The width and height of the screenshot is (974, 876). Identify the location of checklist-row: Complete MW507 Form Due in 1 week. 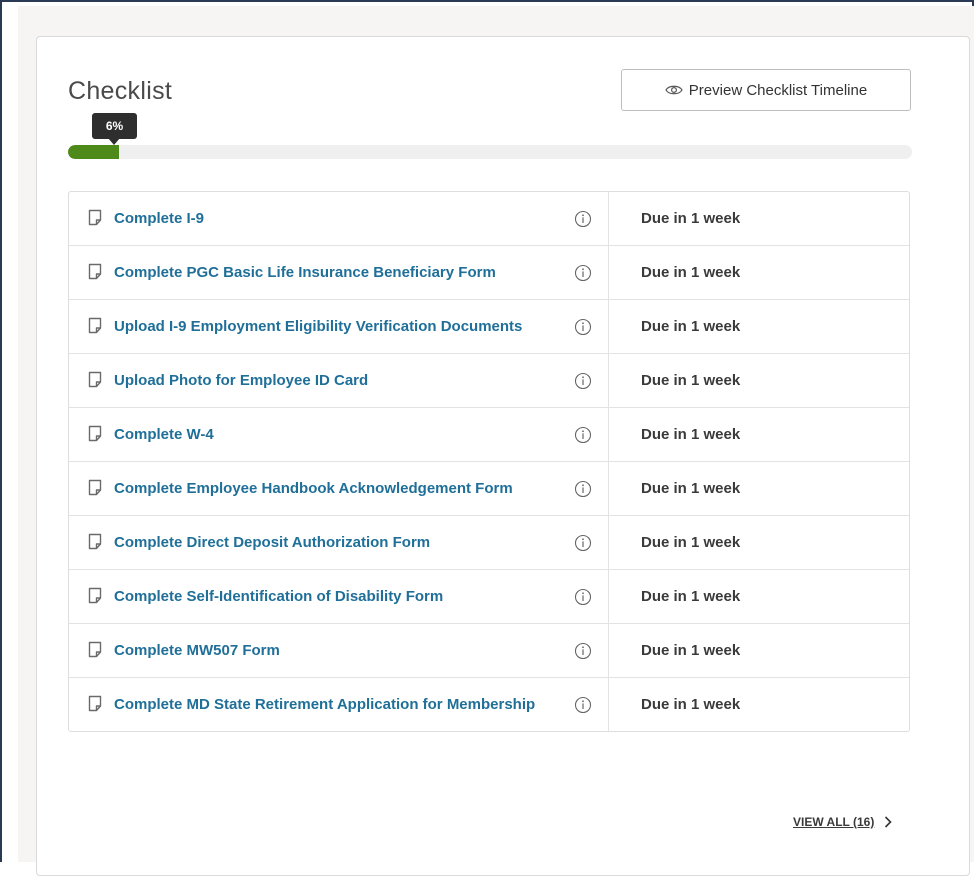
(489, 650).